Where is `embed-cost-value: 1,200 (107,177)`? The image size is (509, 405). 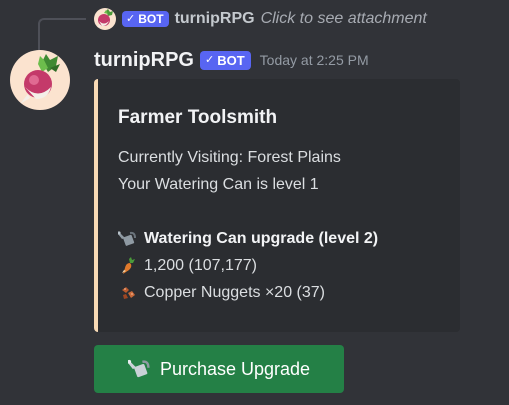 embed-cost-value: 1,200 (107,177) is located at coordinates (200, 265).